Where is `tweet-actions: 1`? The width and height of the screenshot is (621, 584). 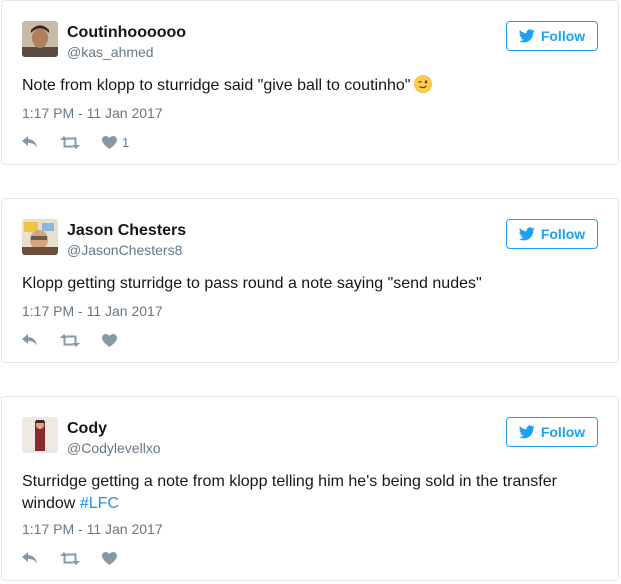
tweet-actions: 1 is located at coordinates (86, 142).